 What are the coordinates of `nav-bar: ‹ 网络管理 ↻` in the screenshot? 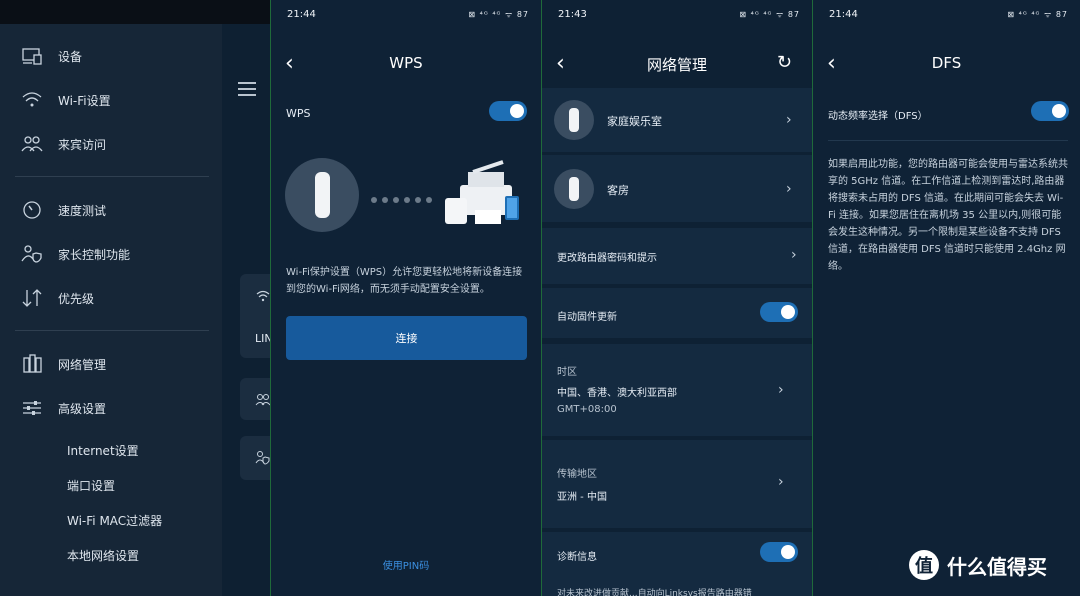 It's located at (677, 64).